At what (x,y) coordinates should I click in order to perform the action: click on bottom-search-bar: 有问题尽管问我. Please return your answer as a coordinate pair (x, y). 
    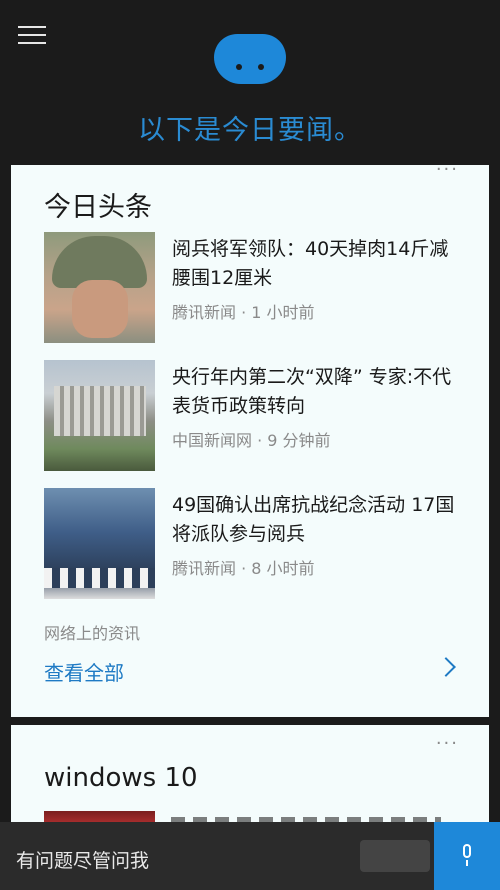
    Looking at the image, I should click on (250, 856).